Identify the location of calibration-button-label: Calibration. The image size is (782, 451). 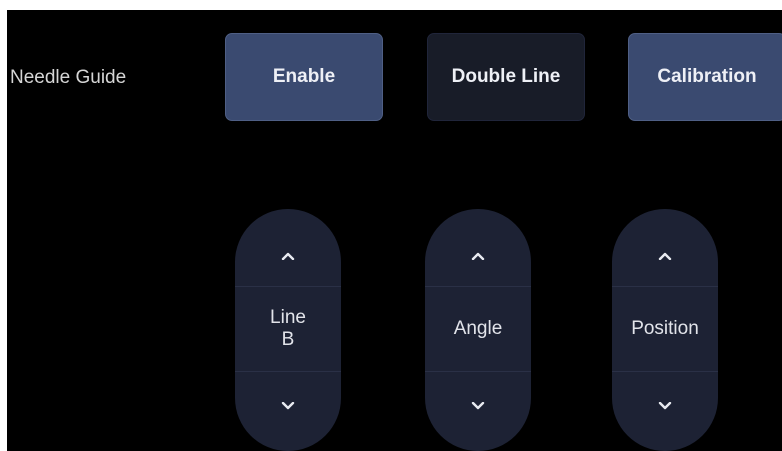
(707, 76).